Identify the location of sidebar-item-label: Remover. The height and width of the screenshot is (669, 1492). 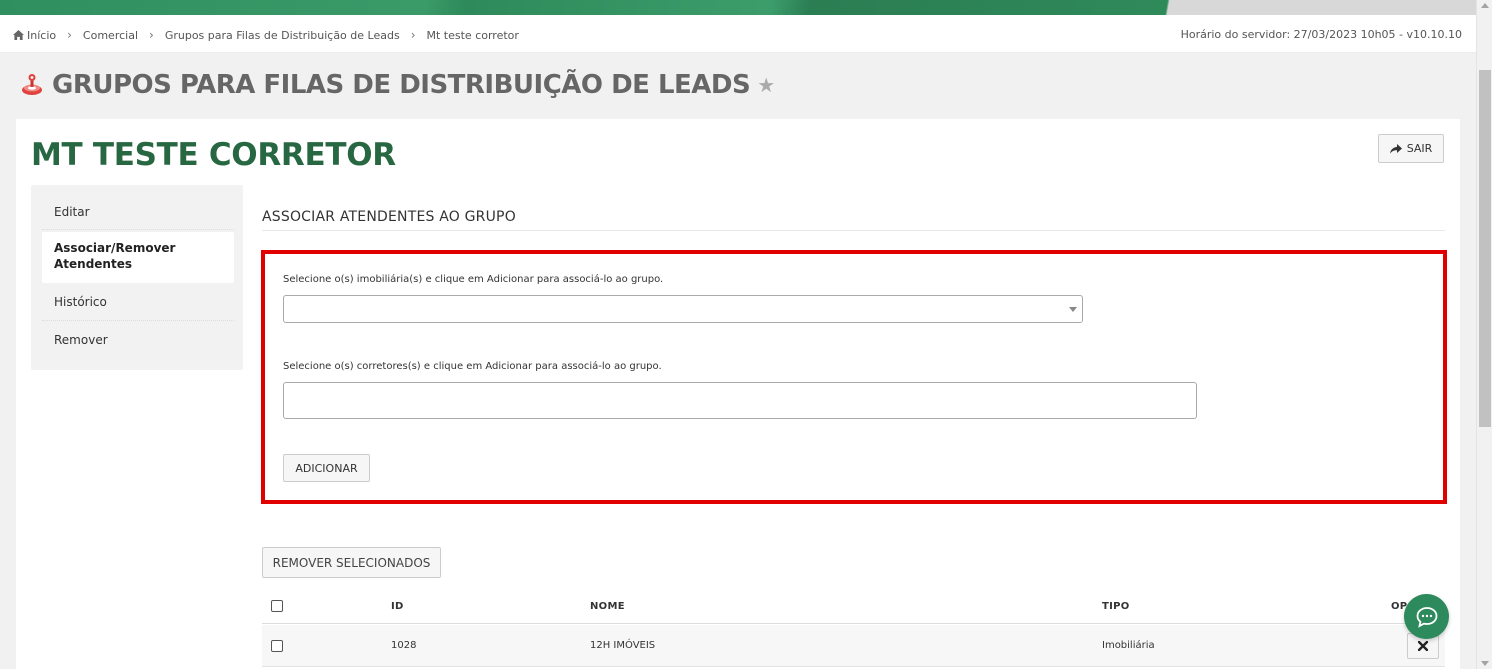
(81, 340).